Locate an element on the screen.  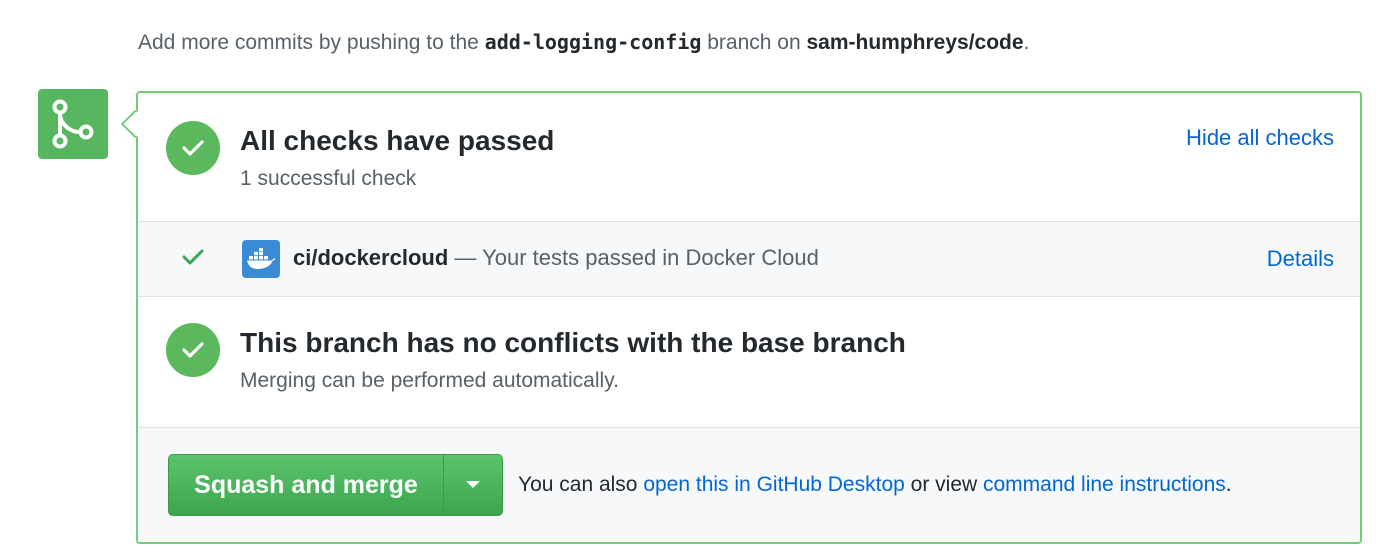
push-hint-middle: branch on is located at coordinates (754, 42).